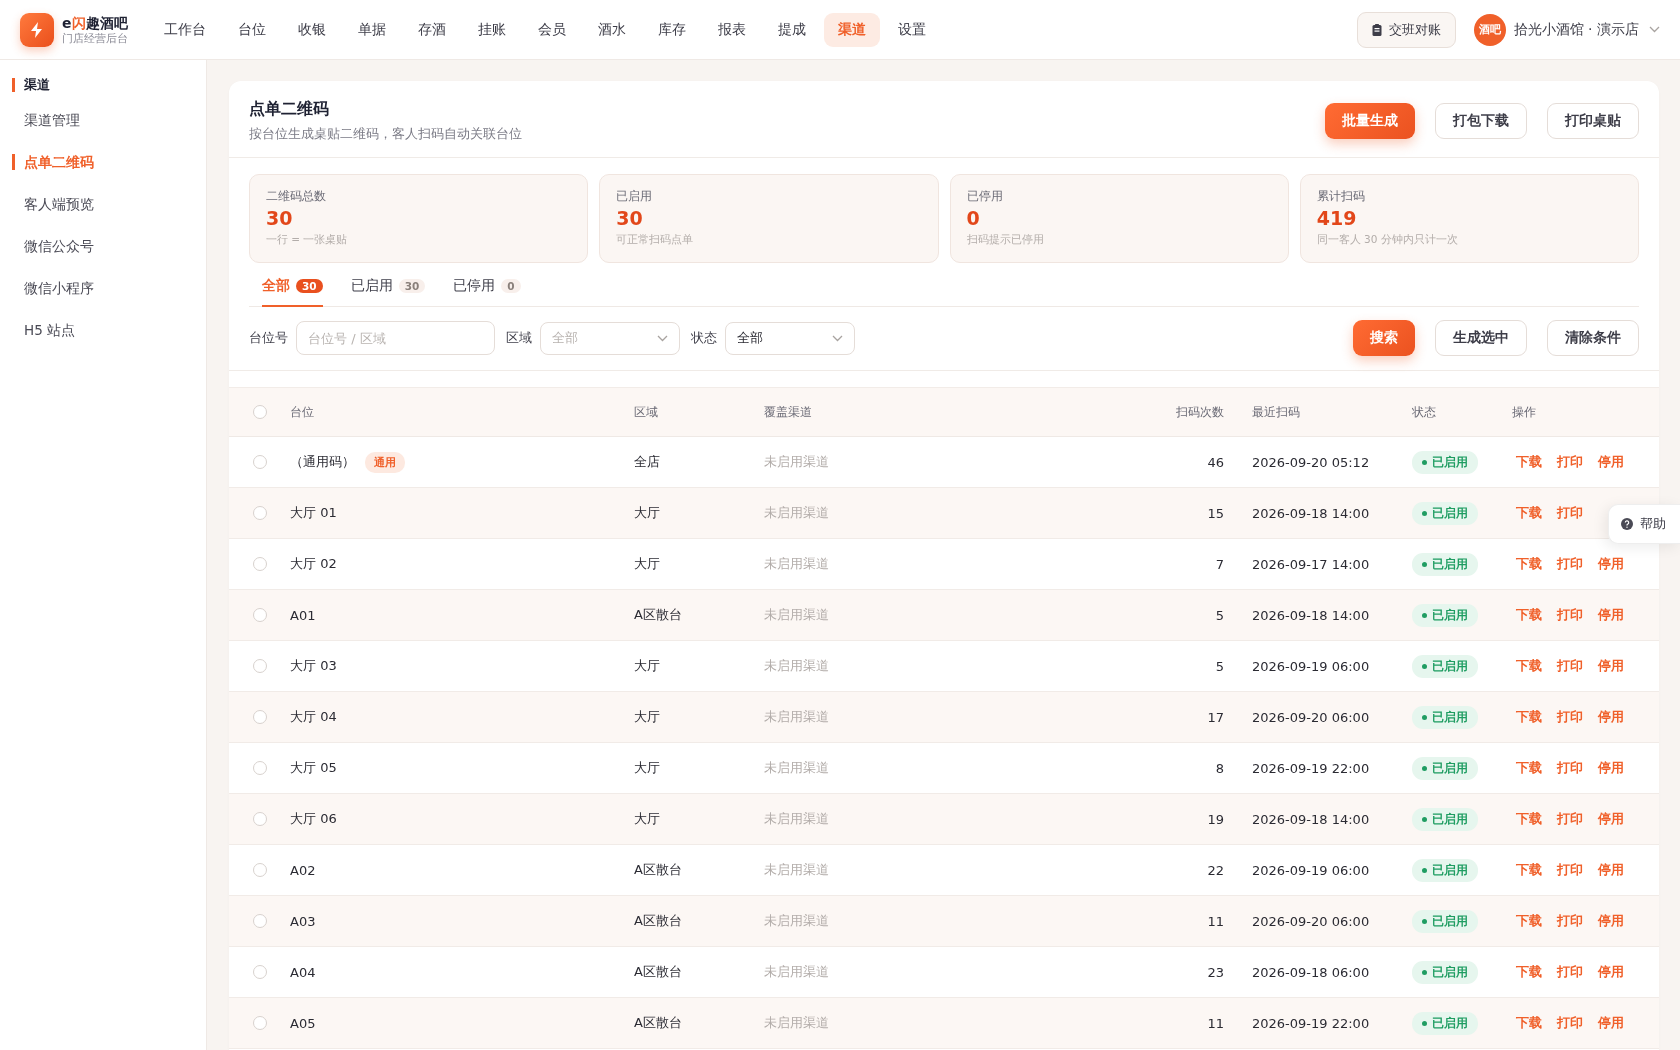 This screenshot has width=1680, height=1050. What do you see at coordinates (1593, 338) in the screenshot?
I see `filter-button: 清除条件` at bounding box center [1593, 338].